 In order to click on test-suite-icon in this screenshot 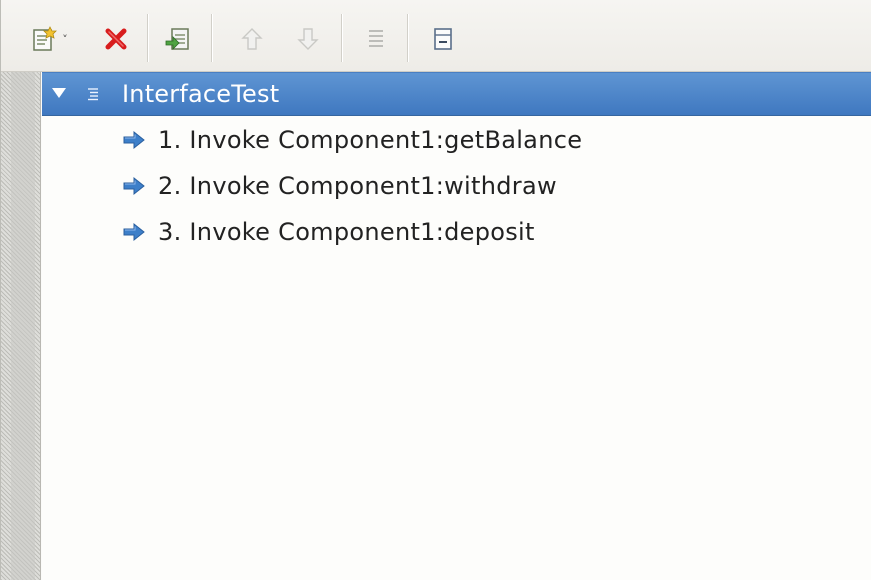, I will do `click(93, 94)`.